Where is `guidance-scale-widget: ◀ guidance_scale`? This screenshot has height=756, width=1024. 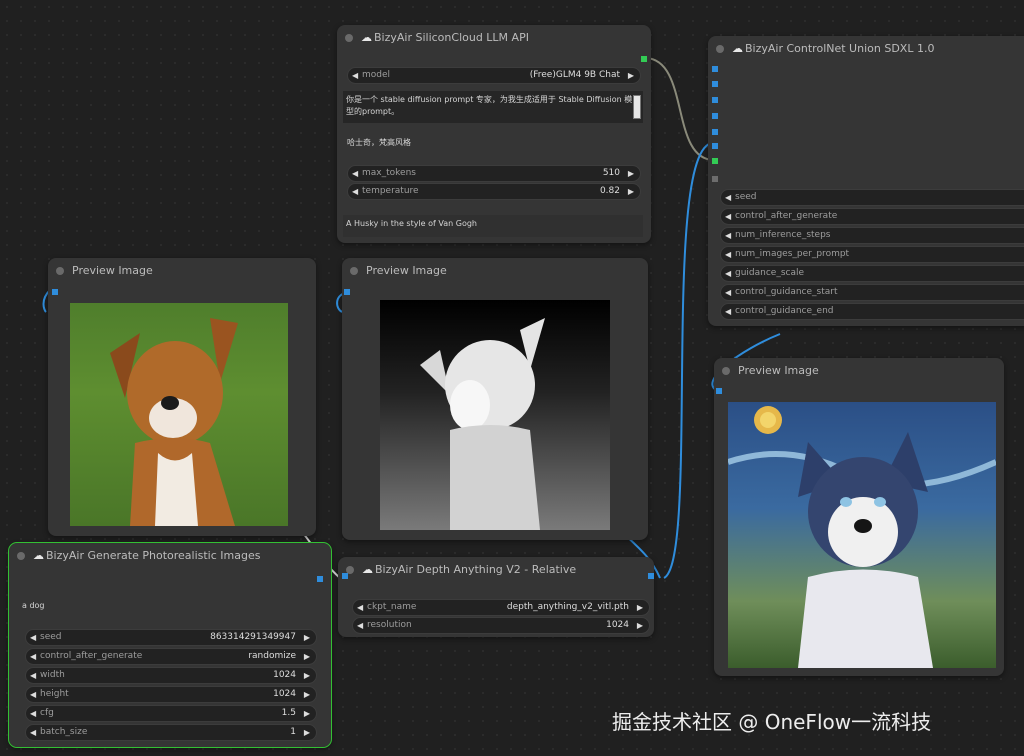 guidance-scale-widget: ◀ guidance_scale is located at coordinates (872, 273).